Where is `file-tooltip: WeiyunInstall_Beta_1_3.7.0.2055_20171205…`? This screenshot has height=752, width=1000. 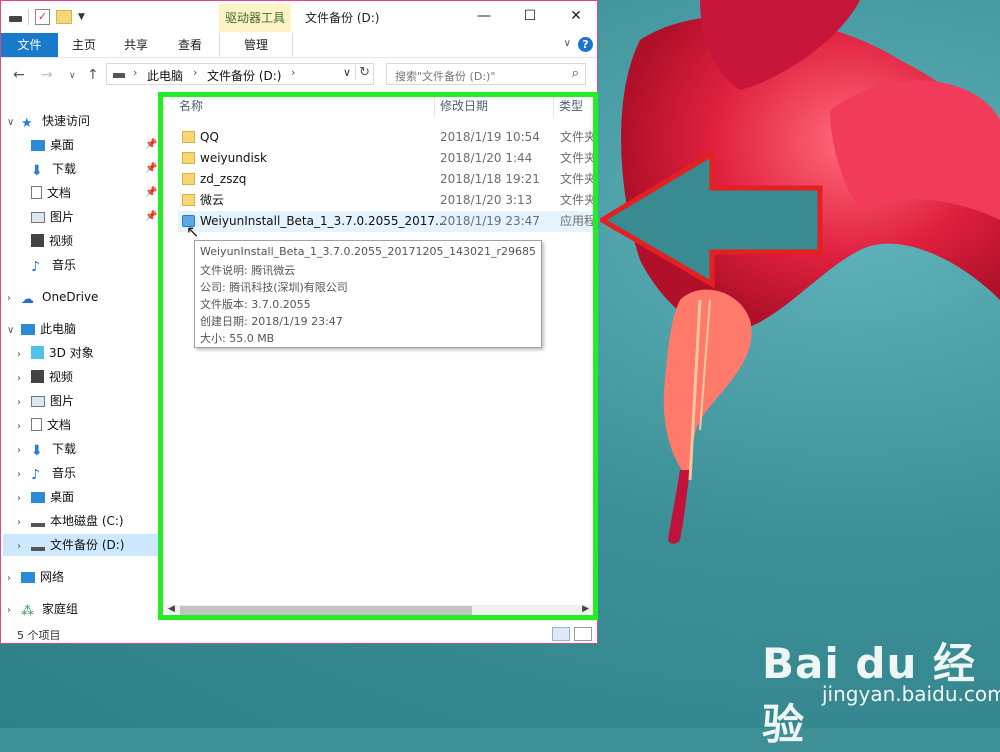 file-tooltip: WeiyunInstall_Beta_1_3.7.0.2055_20171205… is located at coordinates (368, 294).